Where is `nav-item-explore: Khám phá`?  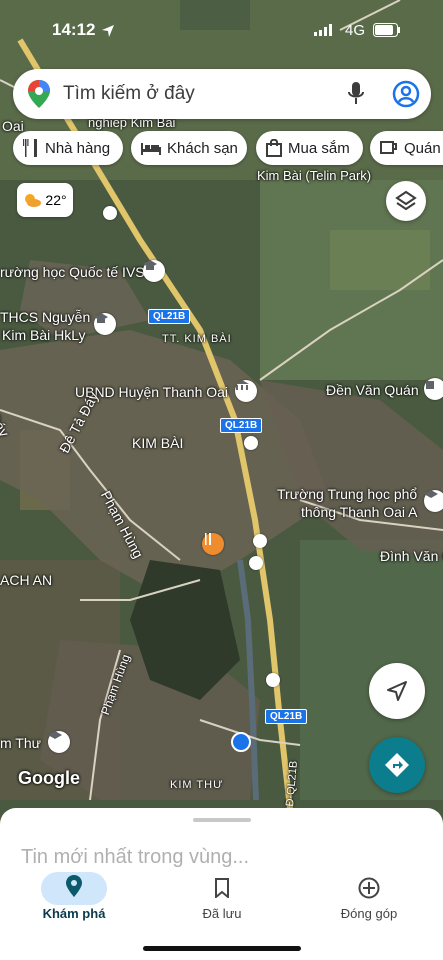 nav-item-explore: Khám phá is located at coordinates (74, 895).